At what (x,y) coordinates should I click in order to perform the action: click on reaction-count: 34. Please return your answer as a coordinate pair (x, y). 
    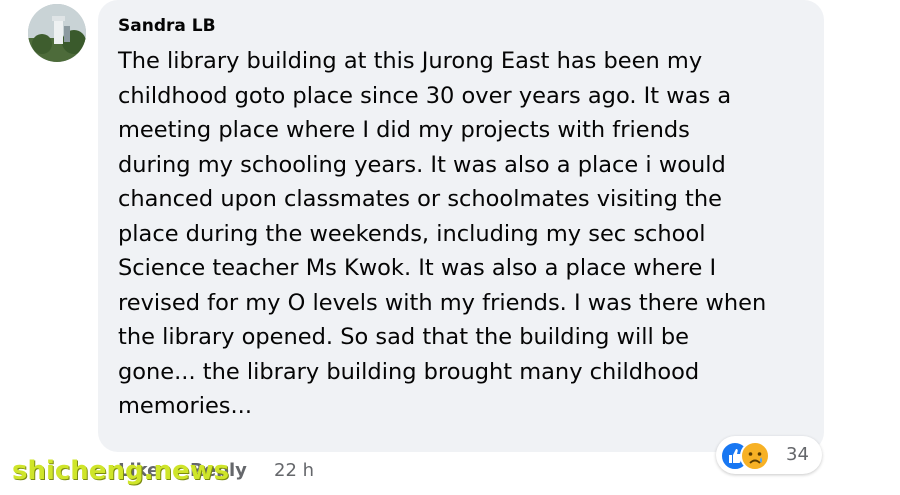
    Looking at the image, I should click on (797, 454).